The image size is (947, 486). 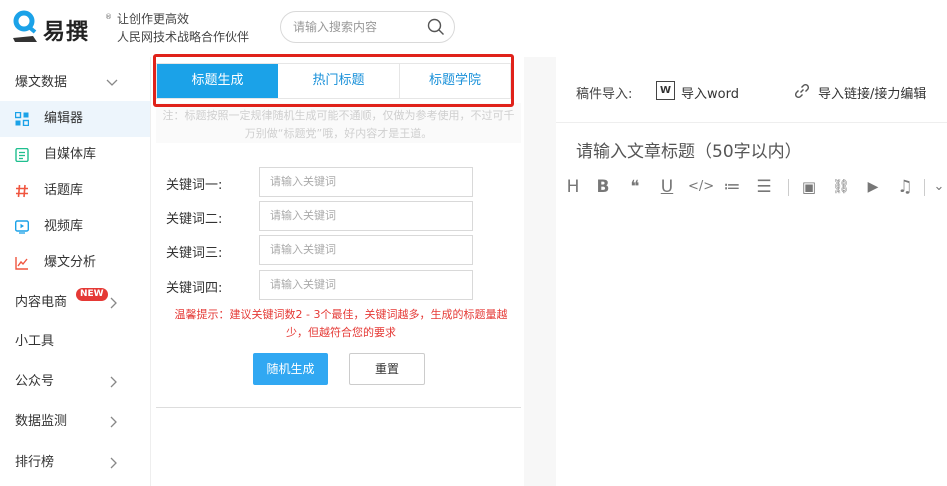 I want to click on registered-mark: ®, so click(x=108, y=17).